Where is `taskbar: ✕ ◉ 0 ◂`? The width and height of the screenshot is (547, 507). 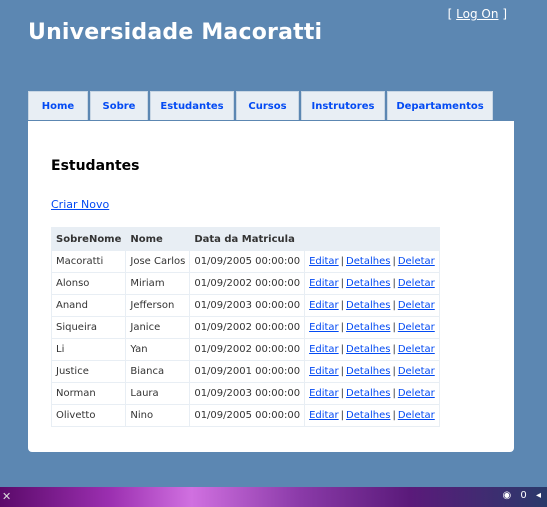 taskbar: ✕ ◉ 0 ◂ is located at coordinates (273, 497).